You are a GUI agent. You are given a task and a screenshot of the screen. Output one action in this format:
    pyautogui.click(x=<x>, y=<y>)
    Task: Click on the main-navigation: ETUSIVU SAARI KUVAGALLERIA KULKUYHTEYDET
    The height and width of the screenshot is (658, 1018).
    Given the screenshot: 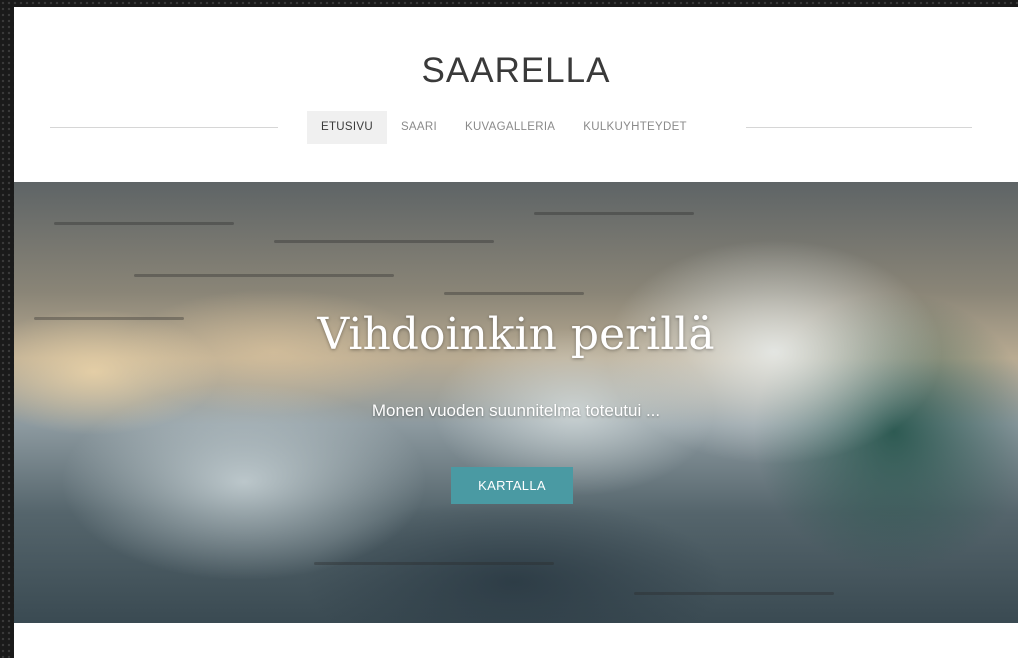 What is the action you would take?
    pyautogui.click(x=504, y=127)
    